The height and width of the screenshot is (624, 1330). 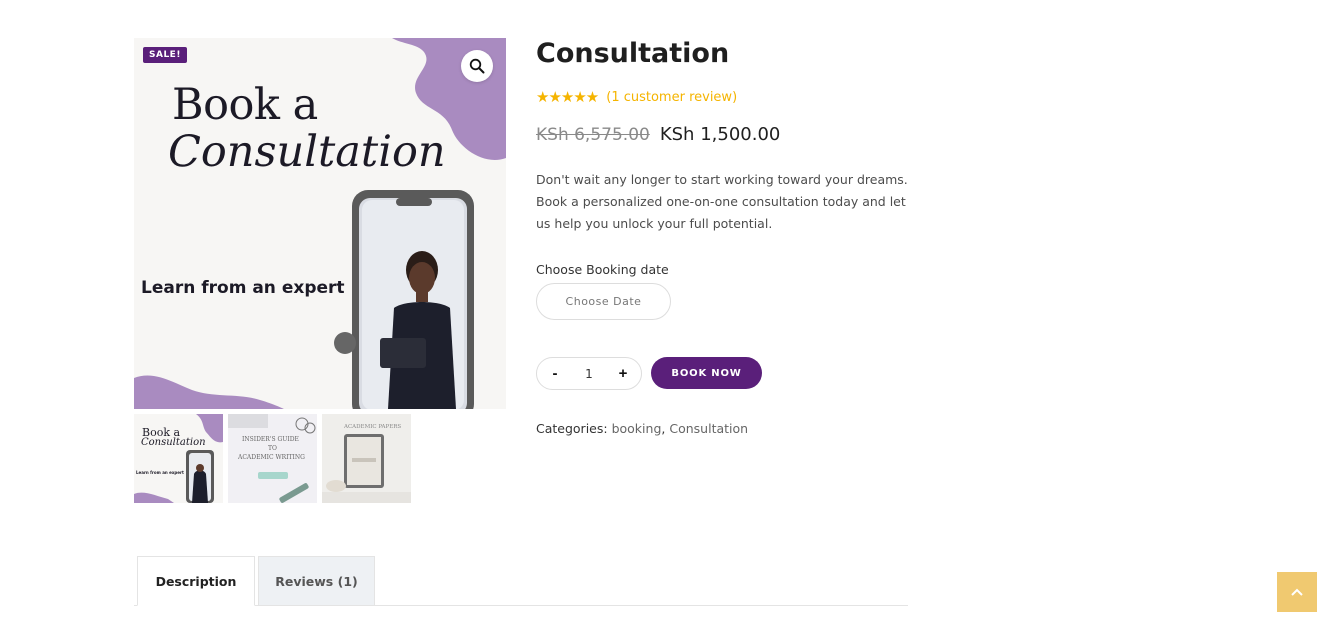 I want to click on product-rating: ★★★★★ (1 customer review), so click(x=636, y=97).